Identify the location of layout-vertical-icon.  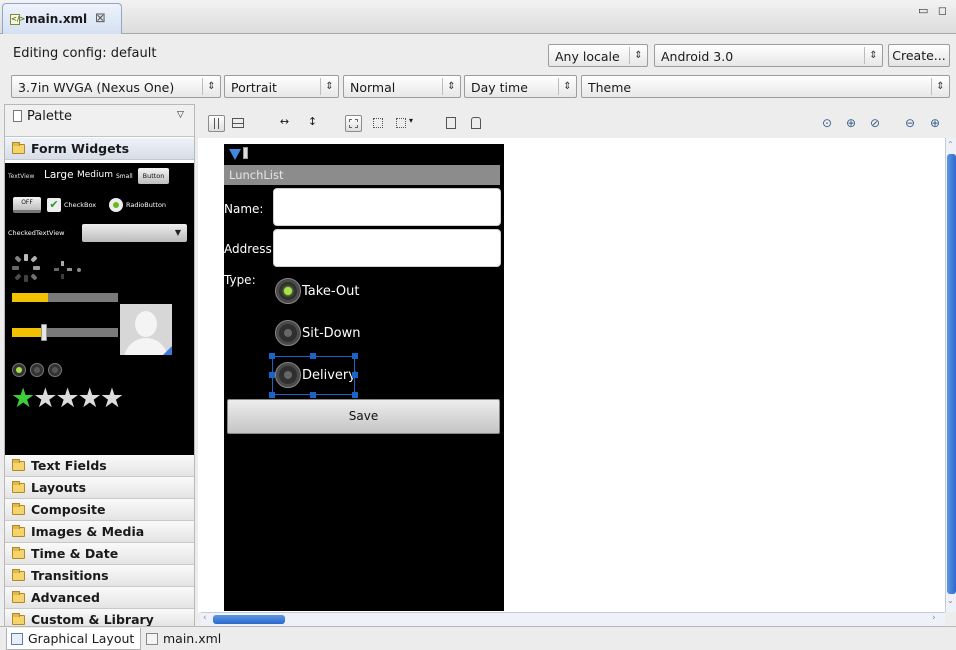
(238, 123).